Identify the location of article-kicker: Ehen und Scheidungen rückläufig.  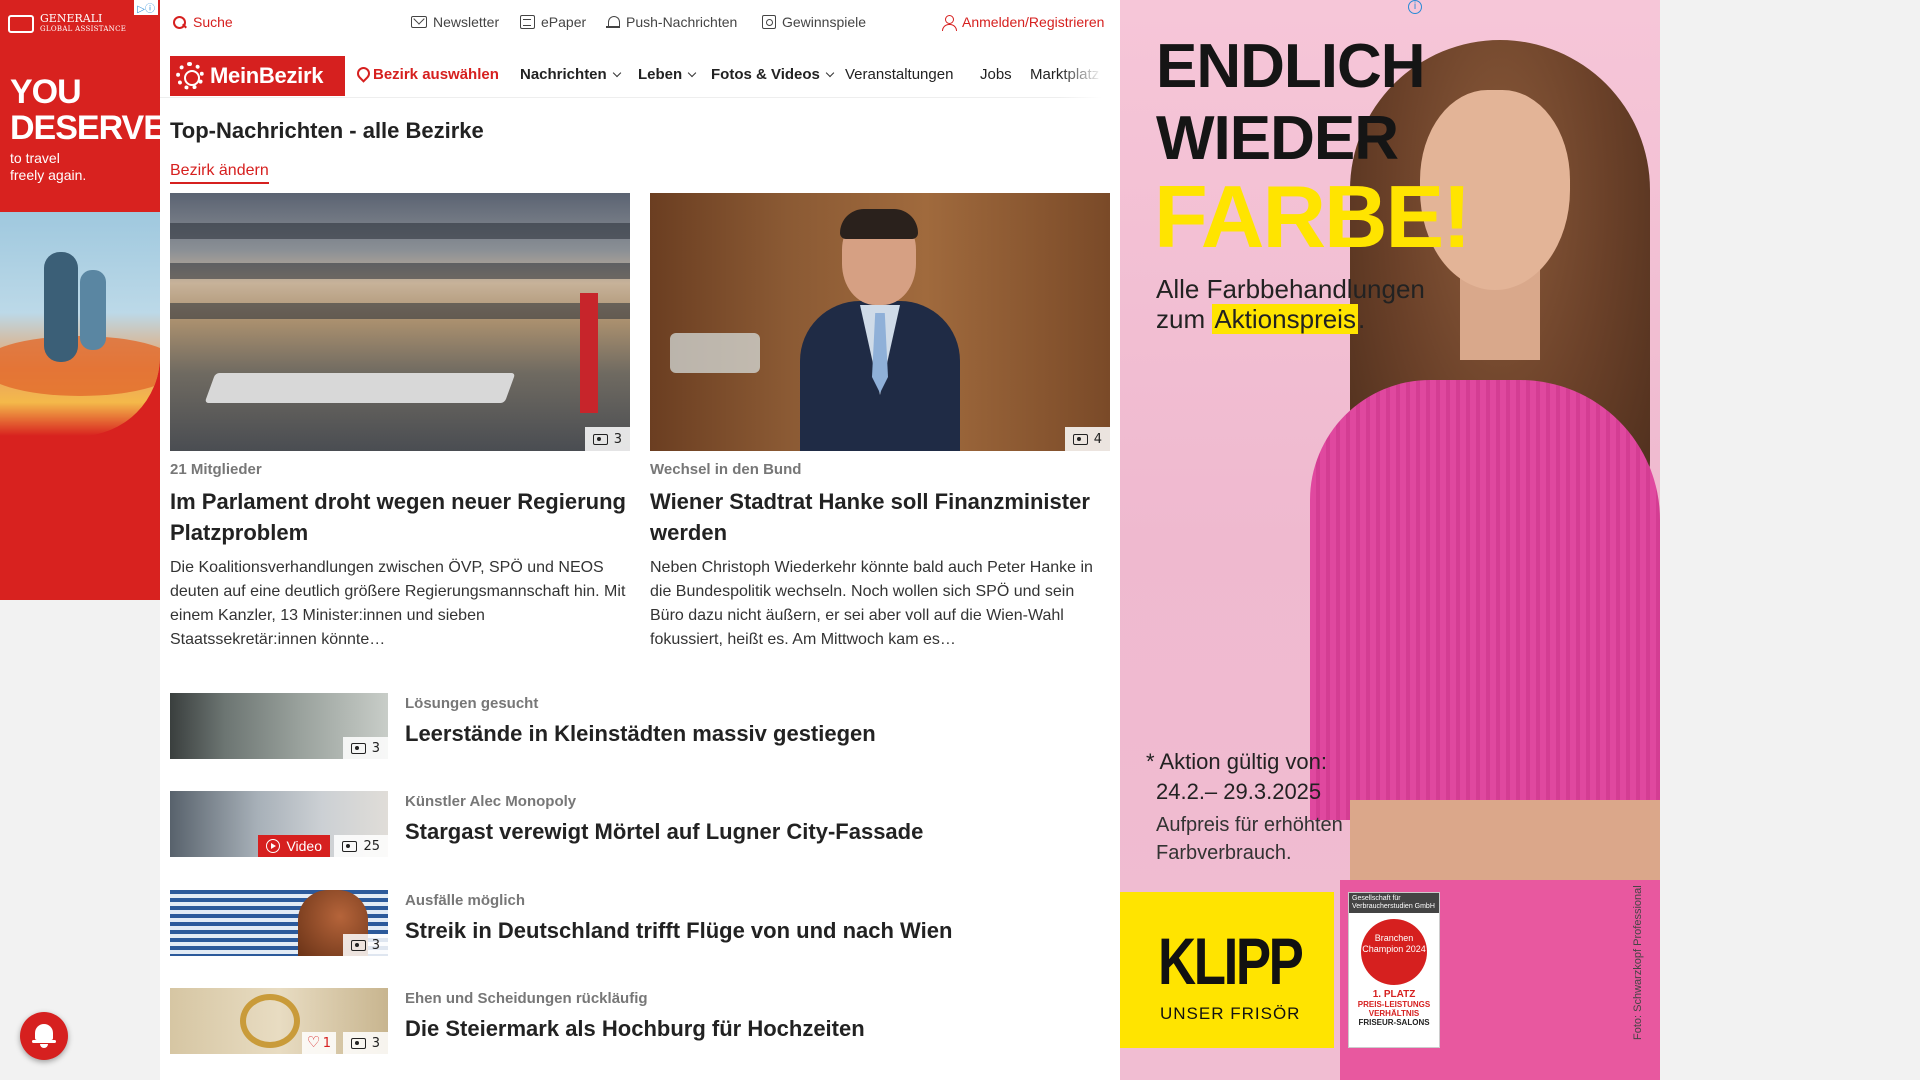
(526, 998).